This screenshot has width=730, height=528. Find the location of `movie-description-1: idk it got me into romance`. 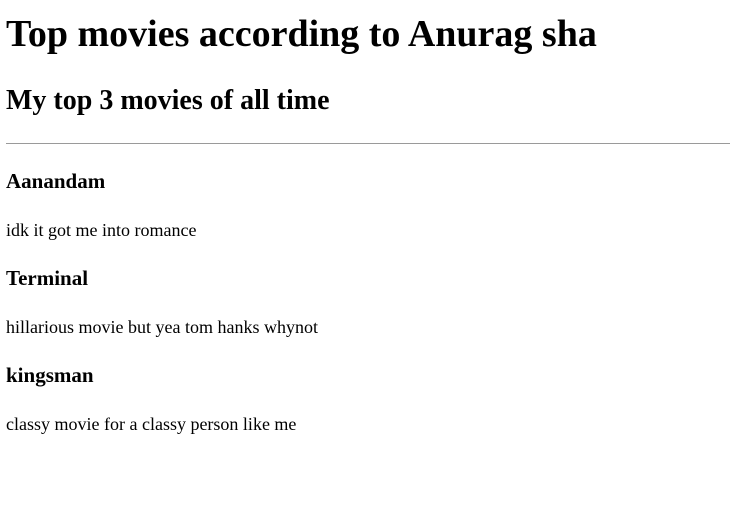

movie-description-1: idk it got me into romance is located at coordinates (101, 230).